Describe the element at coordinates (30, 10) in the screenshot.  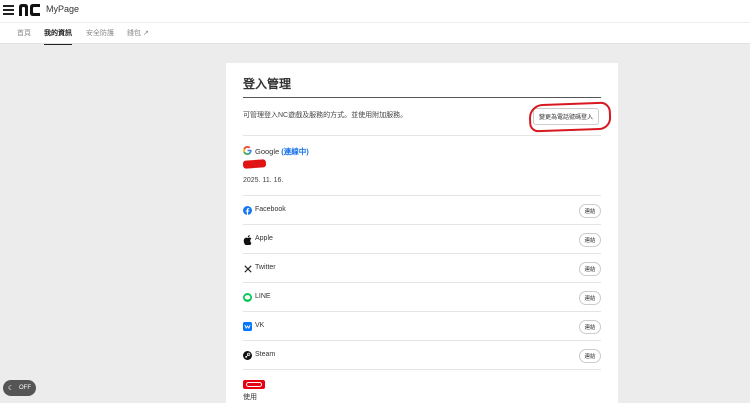
I see `nc-logo` at that location.